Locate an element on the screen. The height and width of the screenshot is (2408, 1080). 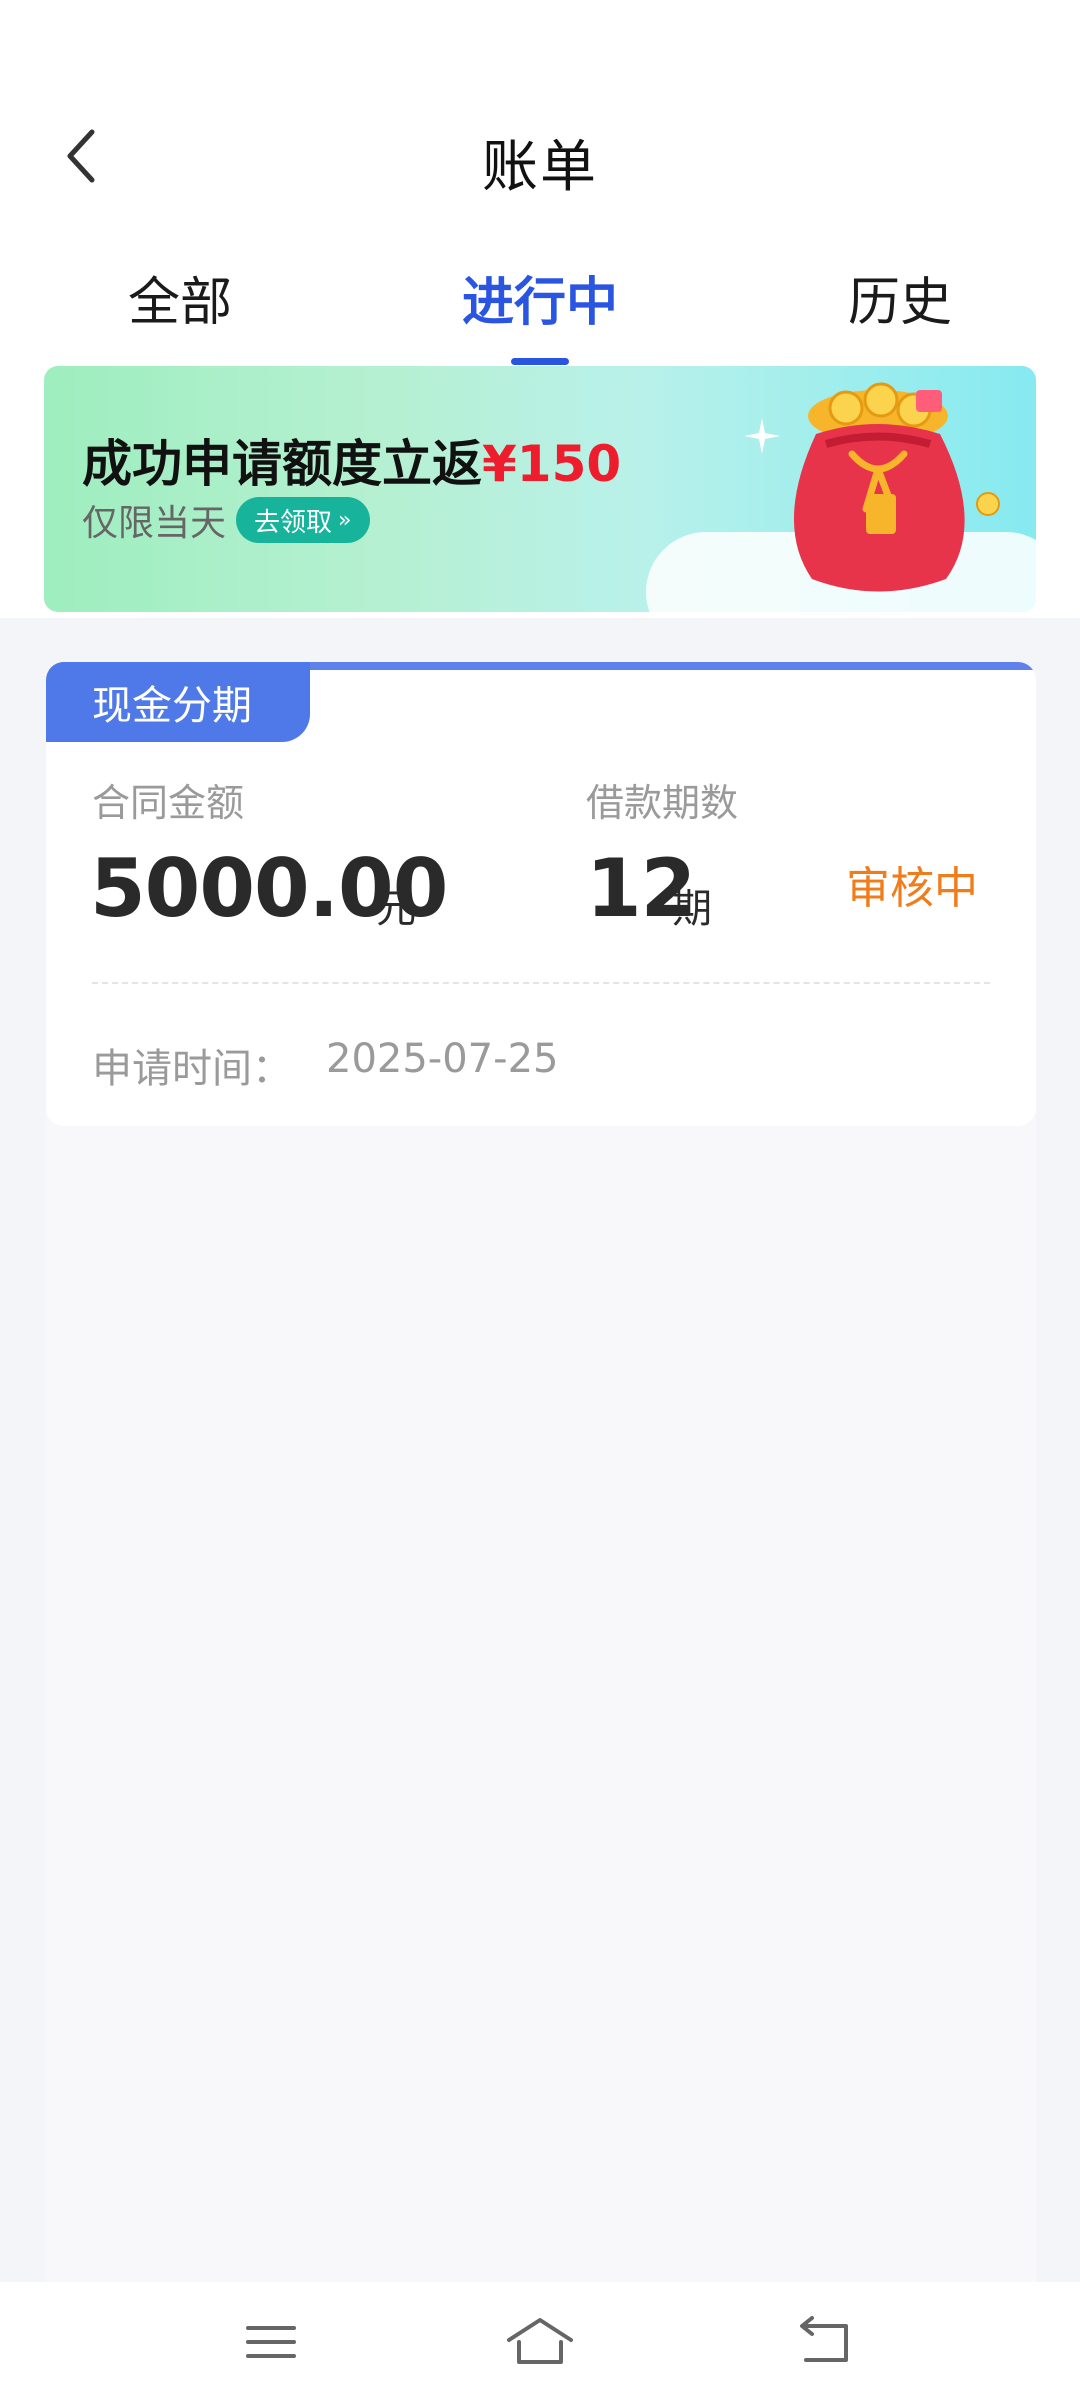
home-icon is located at coordinates (540, 2342).